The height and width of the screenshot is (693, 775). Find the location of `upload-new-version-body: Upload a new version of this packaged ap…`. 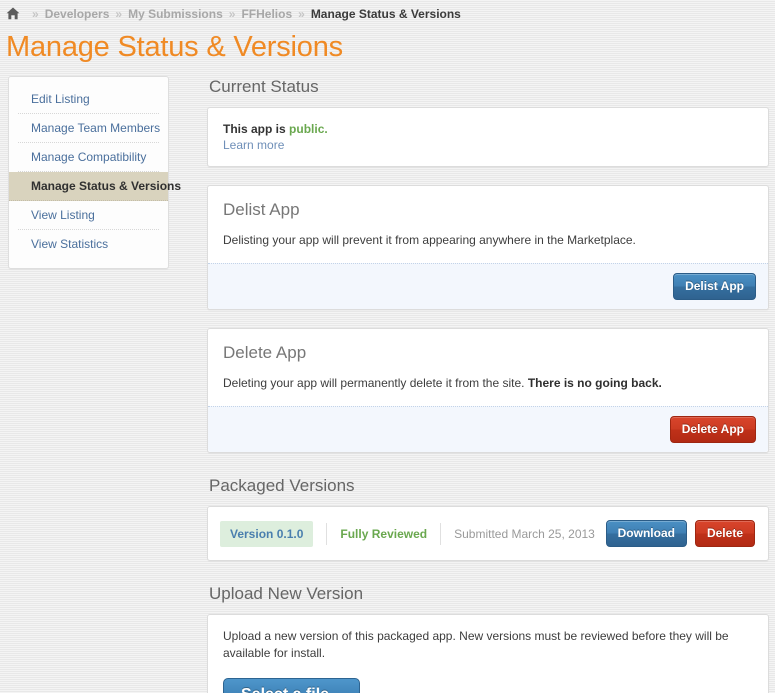

upload-new-version-body: Upload a new version of this packaged ap… is located at coordinates (488, 654).